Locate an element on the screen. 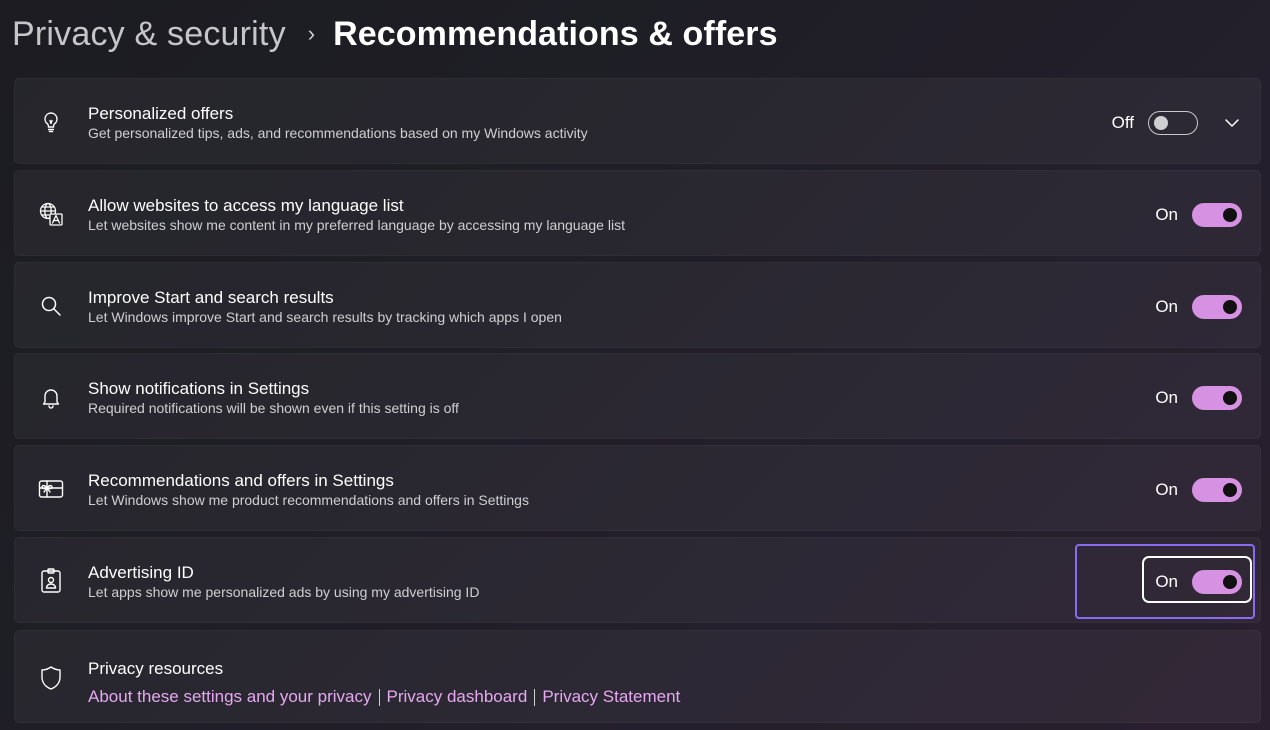  toggle-state-label: Off is located at coordinates (1122, 122).